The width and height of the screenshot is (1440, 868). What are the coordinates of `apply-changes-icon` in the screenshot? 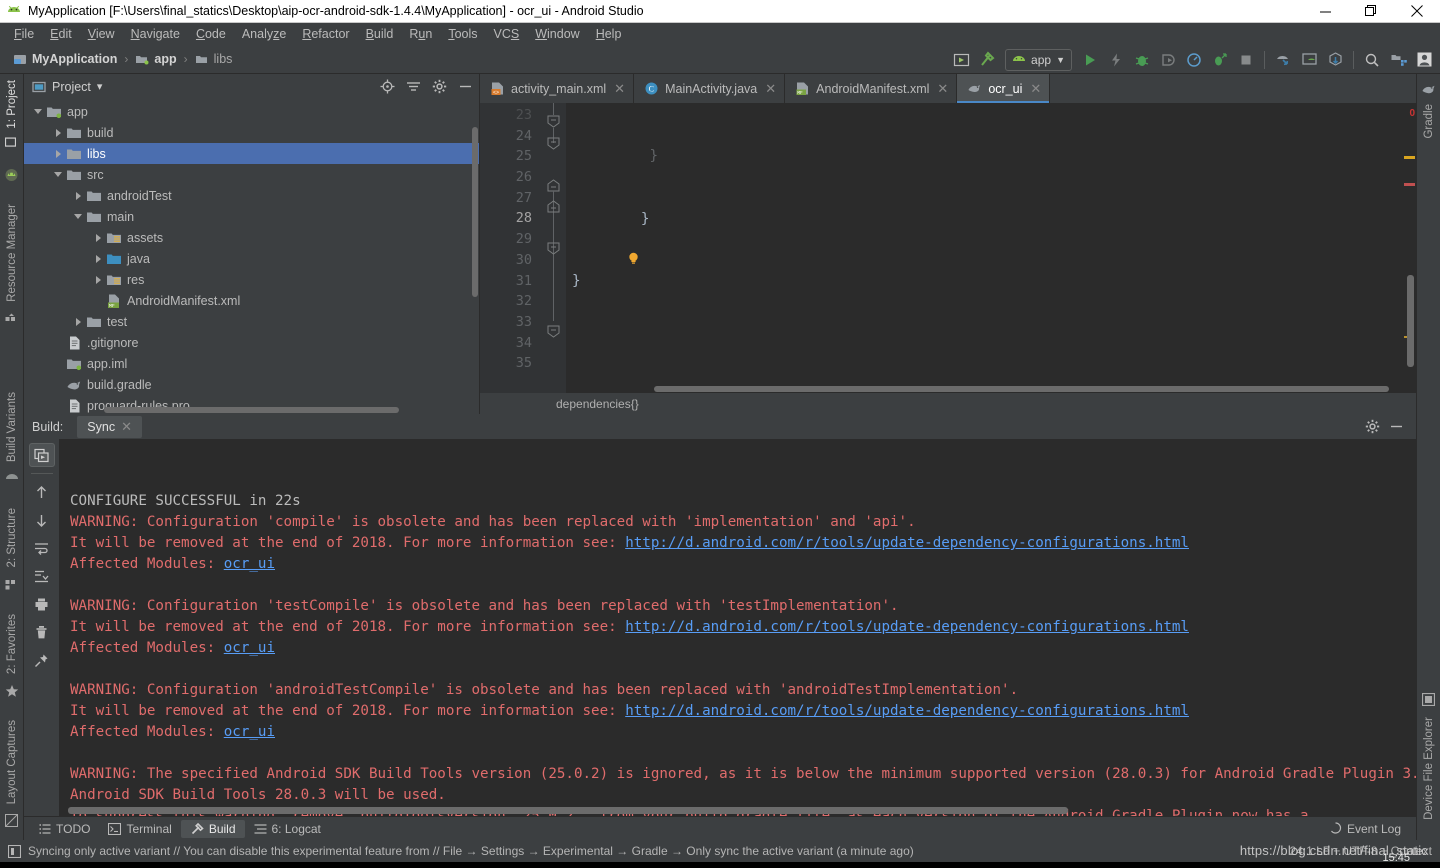 It's located at (1116, 60).